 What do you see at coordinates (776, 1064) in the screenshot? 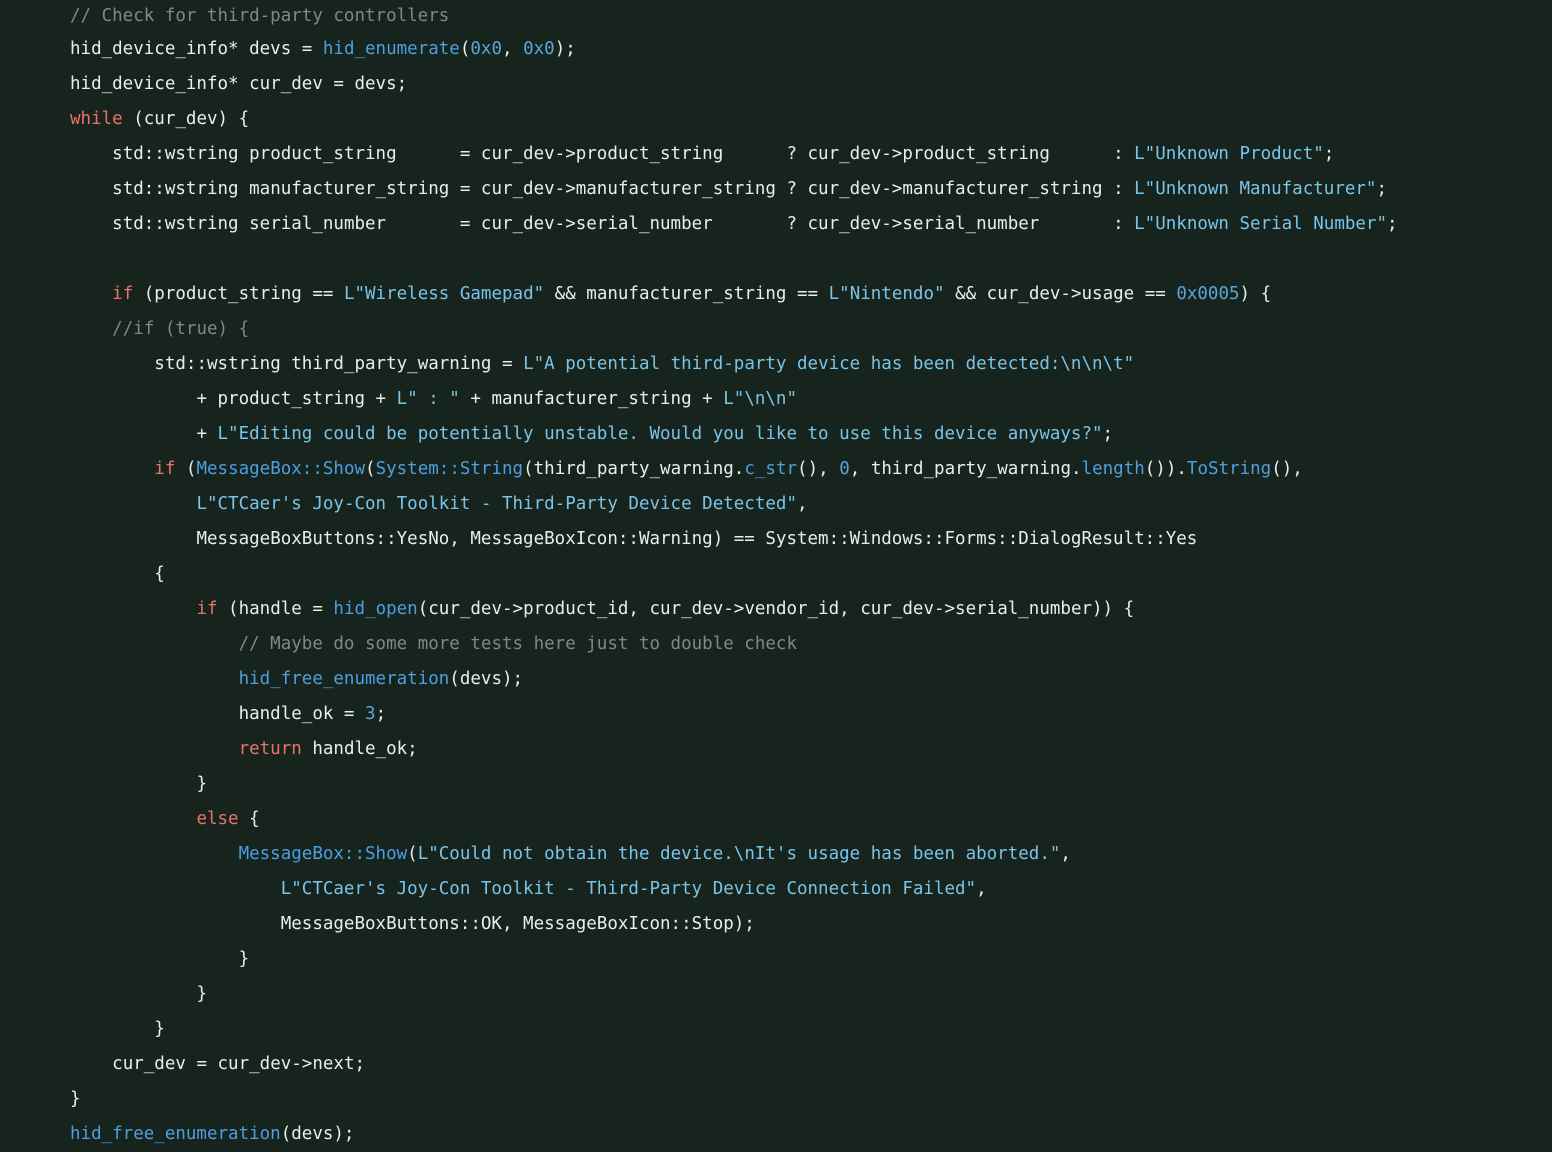
I see `code-line: cur_dev = cur_dev->next;` at bounding box center [776, 1064].